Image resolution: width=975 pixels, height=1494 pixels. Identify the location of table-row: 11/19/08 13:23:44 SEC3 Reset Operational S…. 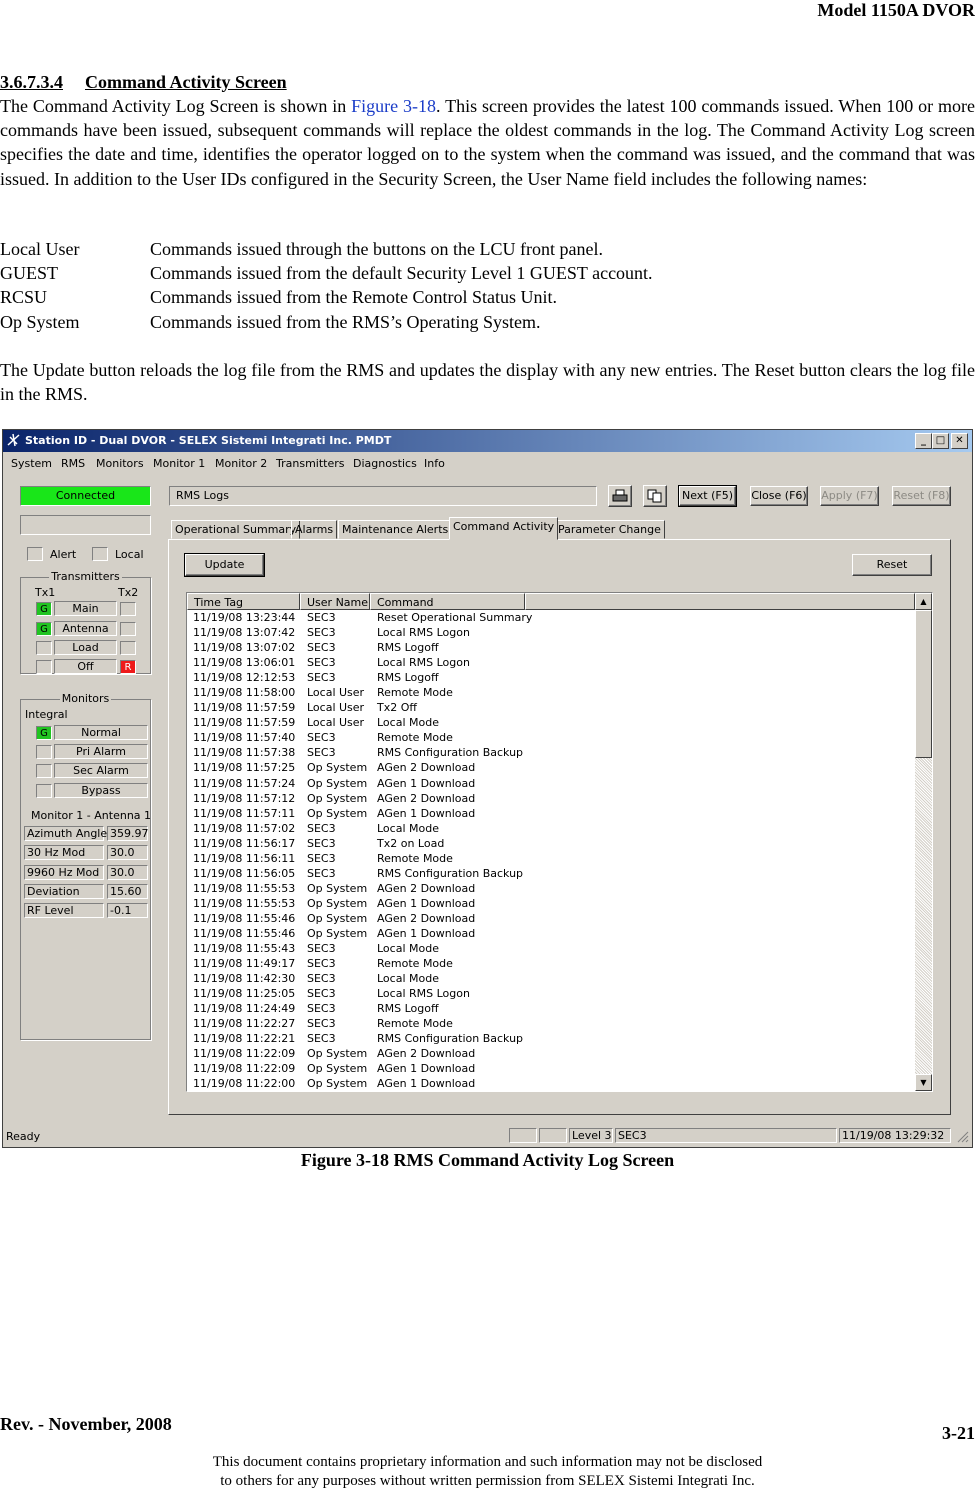
(551, 617).